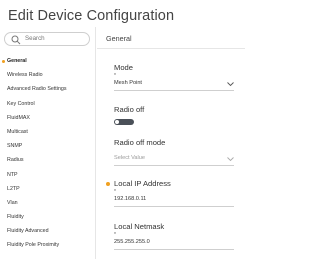  Describe the element at coordinates (21, 103) in the screenshot. I see `sidebar-item-label: Key Control` at that location.